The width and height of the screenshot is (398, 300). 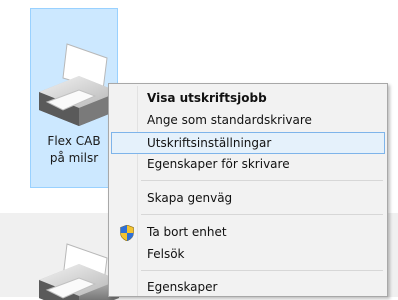 What do you see at coordinates (74, 158) in the screenshot?
I see `device-name-line-2: på milsr` at bounding box center [74, 158].